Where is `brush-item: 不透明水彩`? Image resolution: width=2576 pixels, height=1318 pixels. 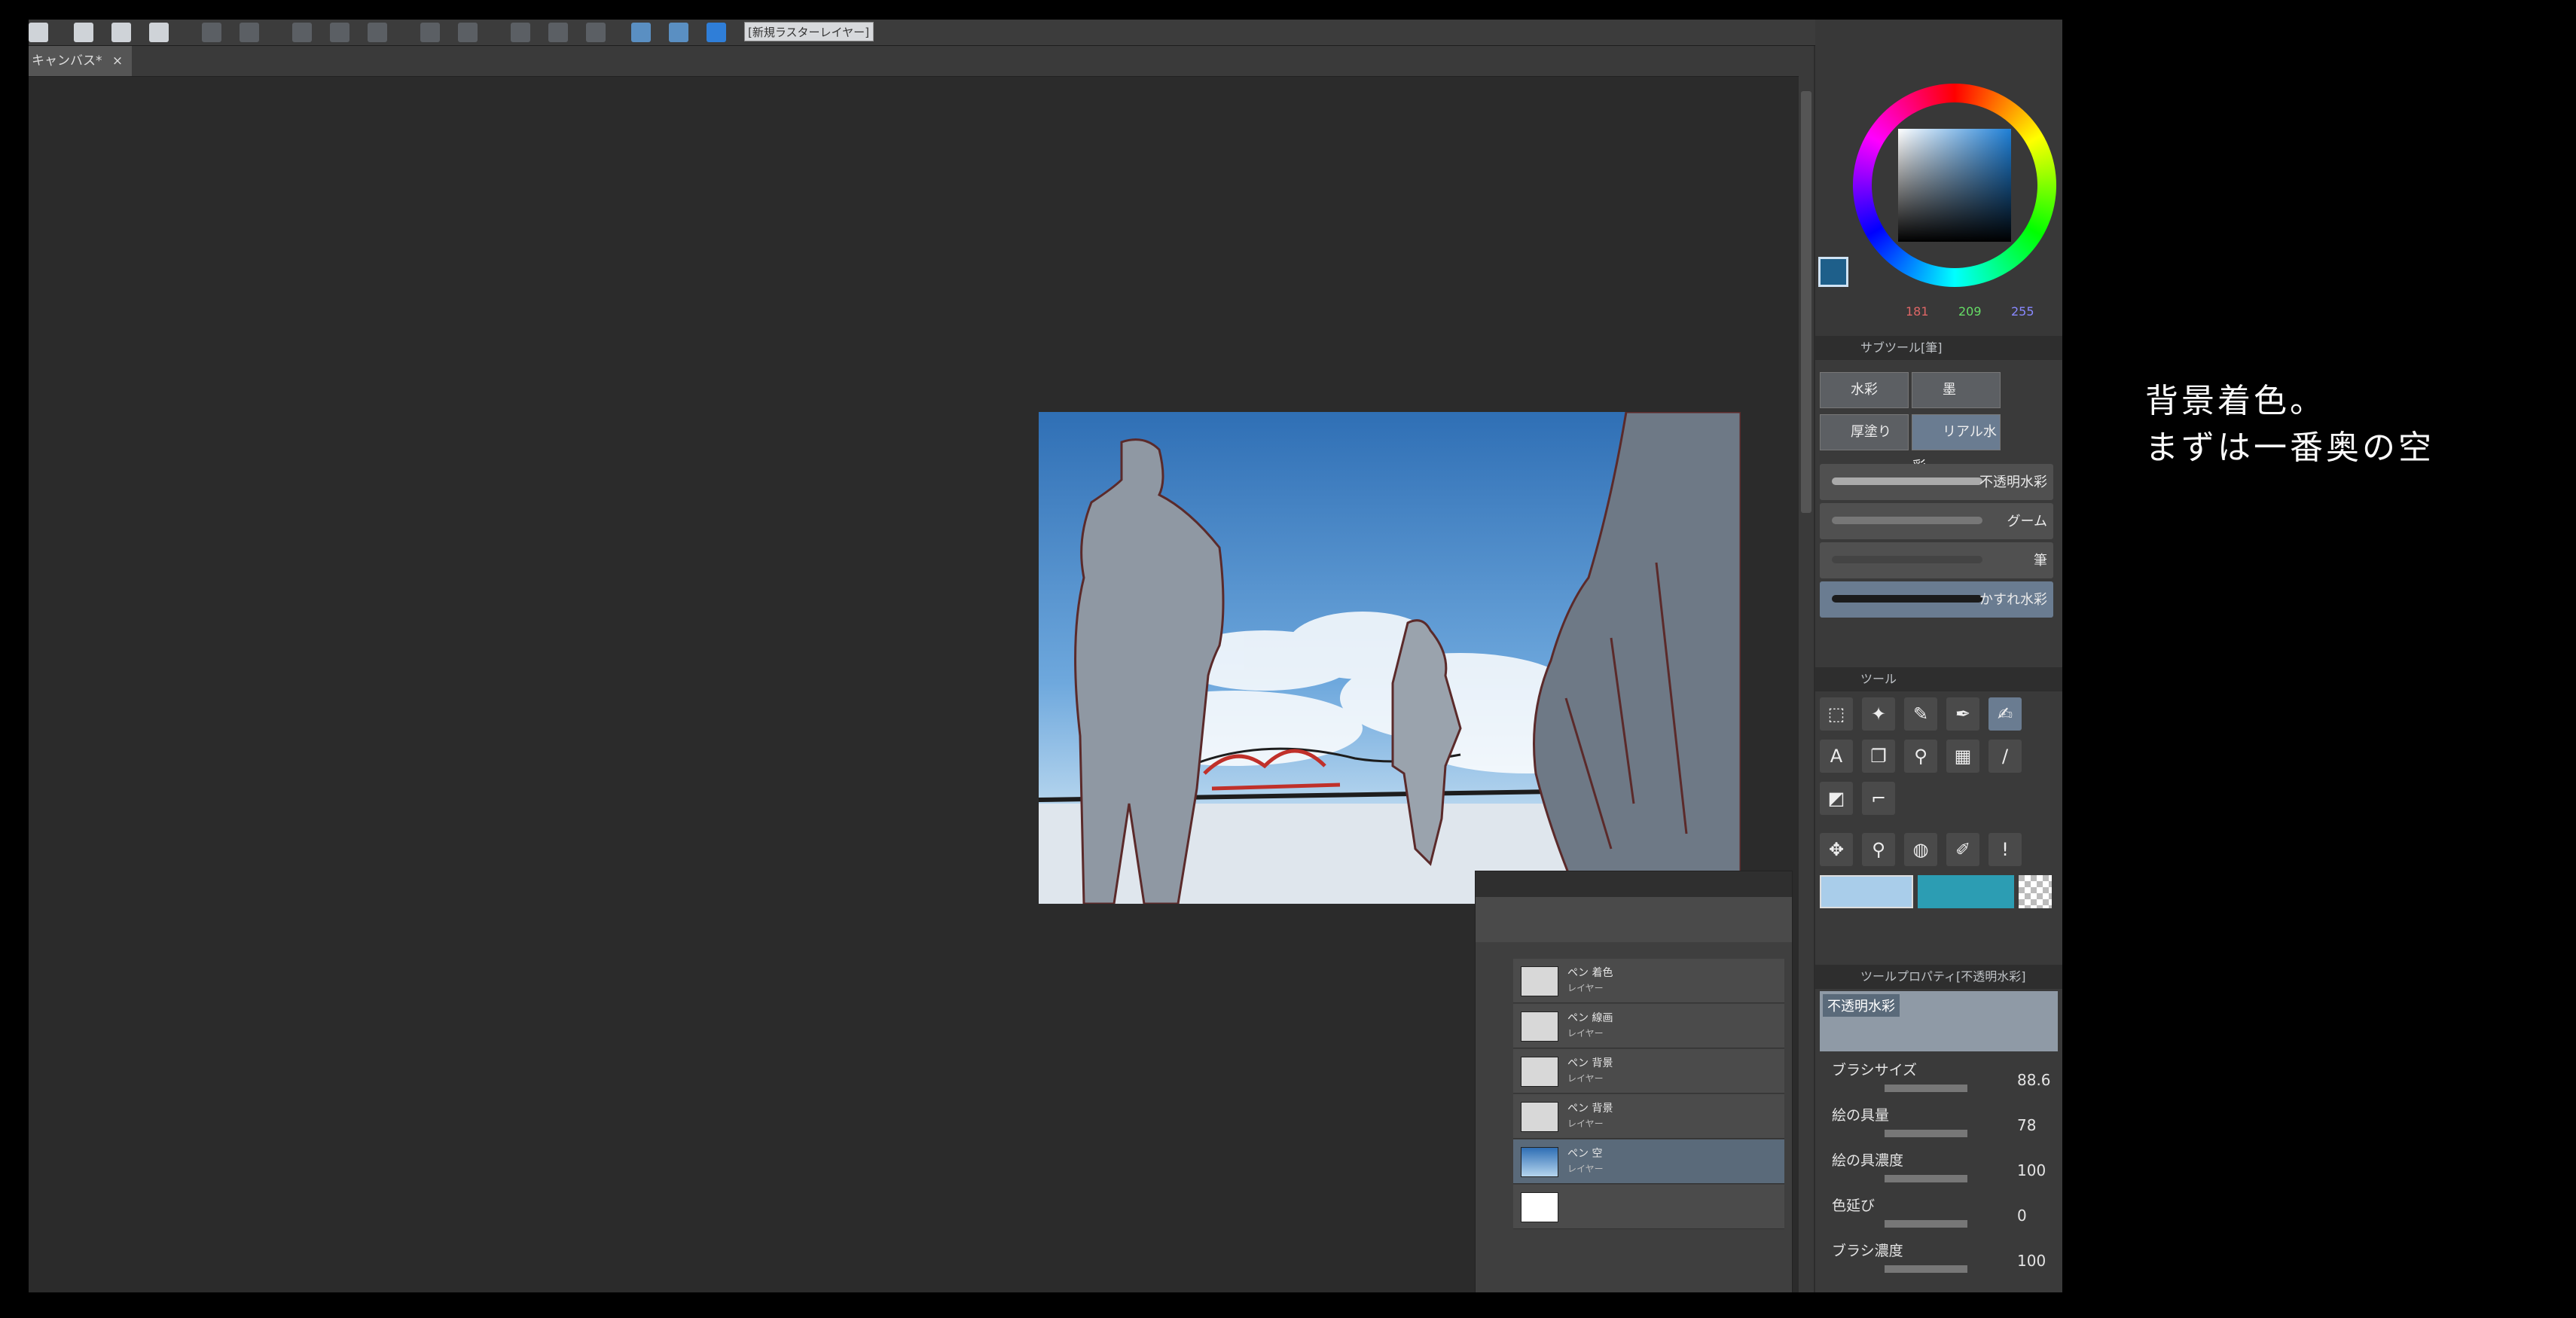
brush-item: 不透明水彩 is located at coordinates (1937, 482).